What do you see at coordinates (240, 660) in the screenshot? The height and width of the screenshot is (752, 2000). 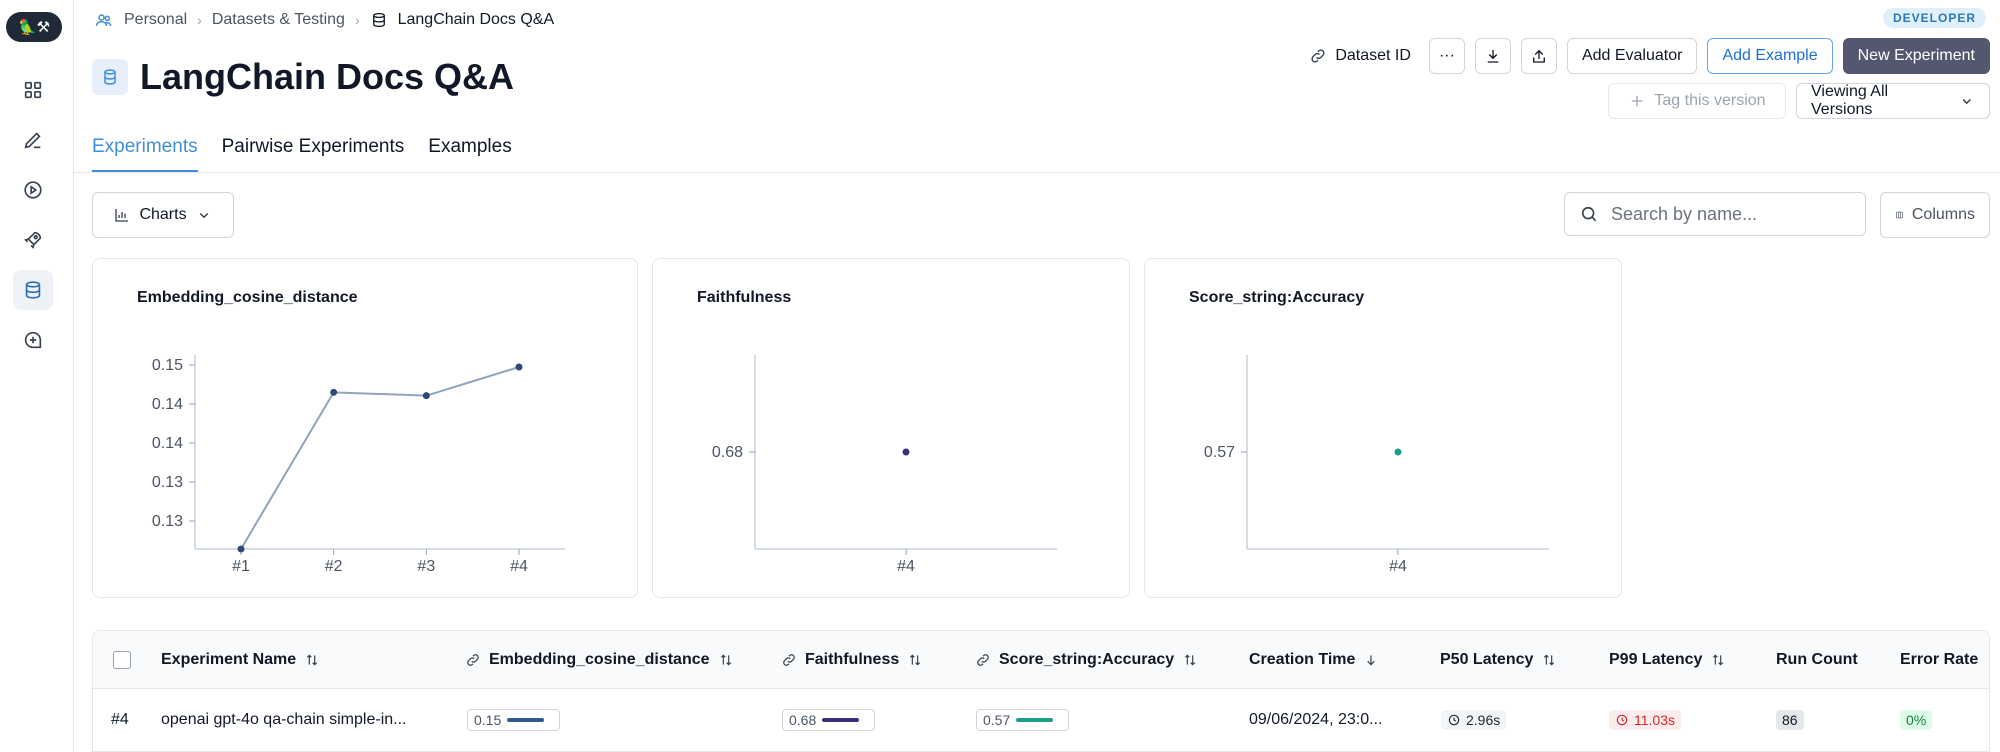 I see `col-experiment-name: Experiment Name` at bounding box center [240, 660].